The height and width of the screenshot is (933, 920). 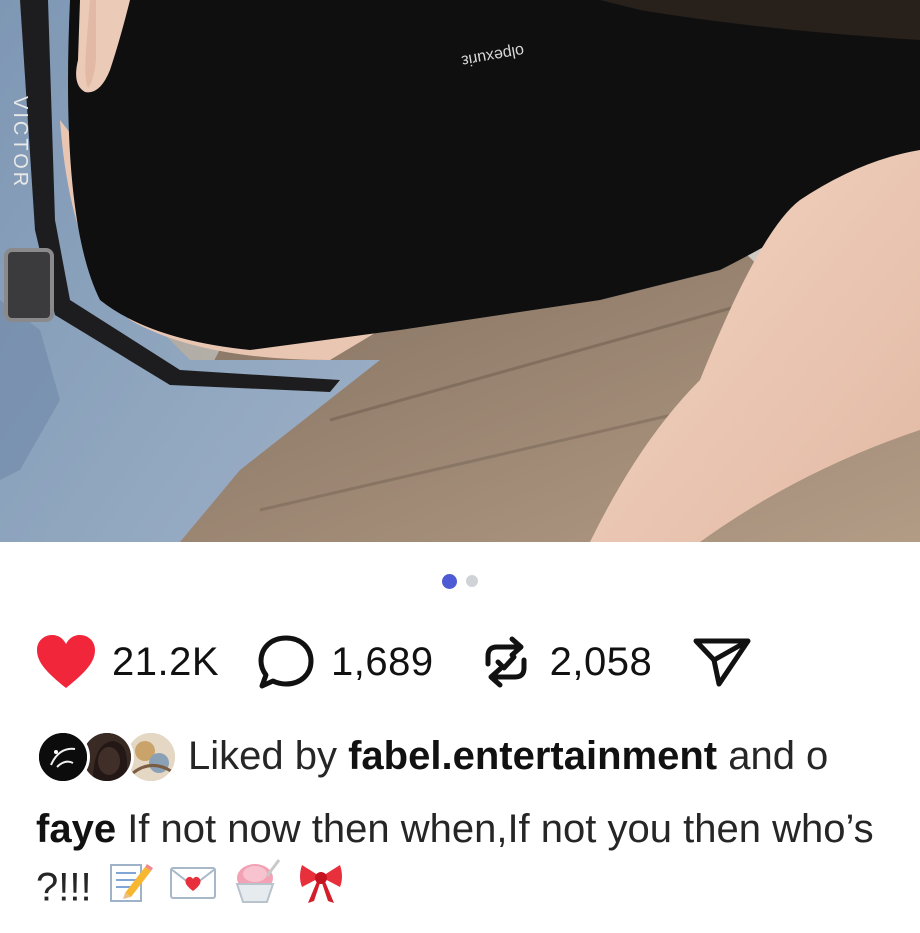 What do you see at coordinates (192, 883) in the screenshot?
I see `love-letter-icon` at bounding box center [192, 883].